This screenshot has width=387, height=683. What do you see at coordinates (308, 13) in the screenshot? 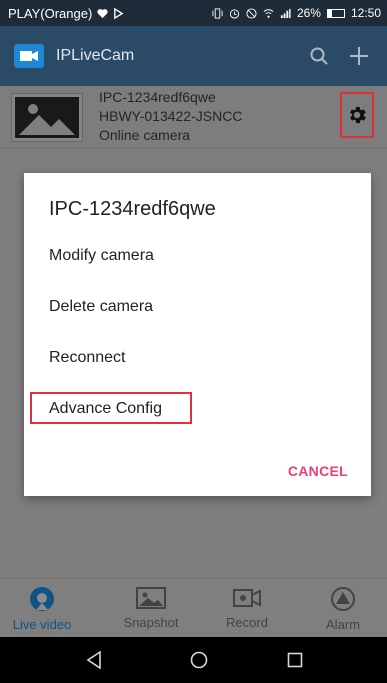
I see `battery-percent: 26%` at bounding box center [308, 13].